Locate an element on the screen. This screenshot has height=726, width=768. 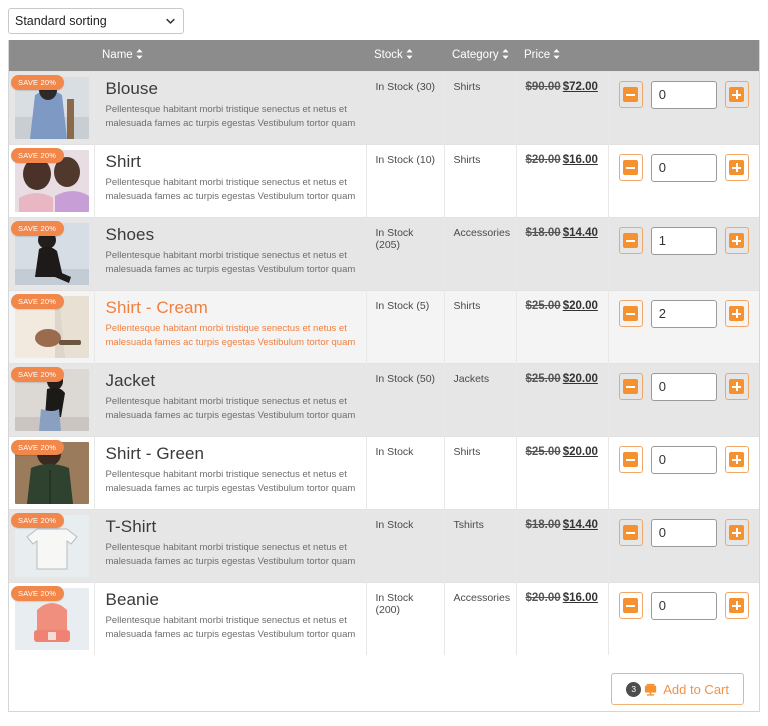
product-title: Shirt - Cream is located at coordinates (231, 308).